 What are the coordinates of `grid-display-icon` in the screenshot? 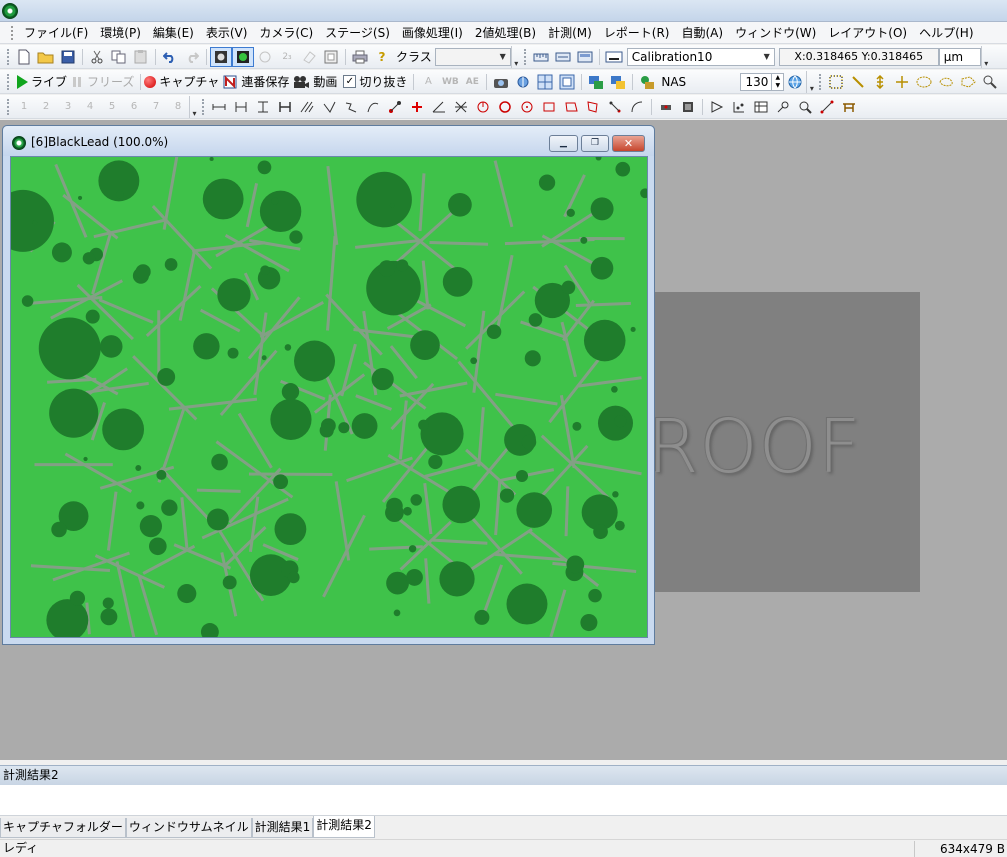 It's located at (585, 57).